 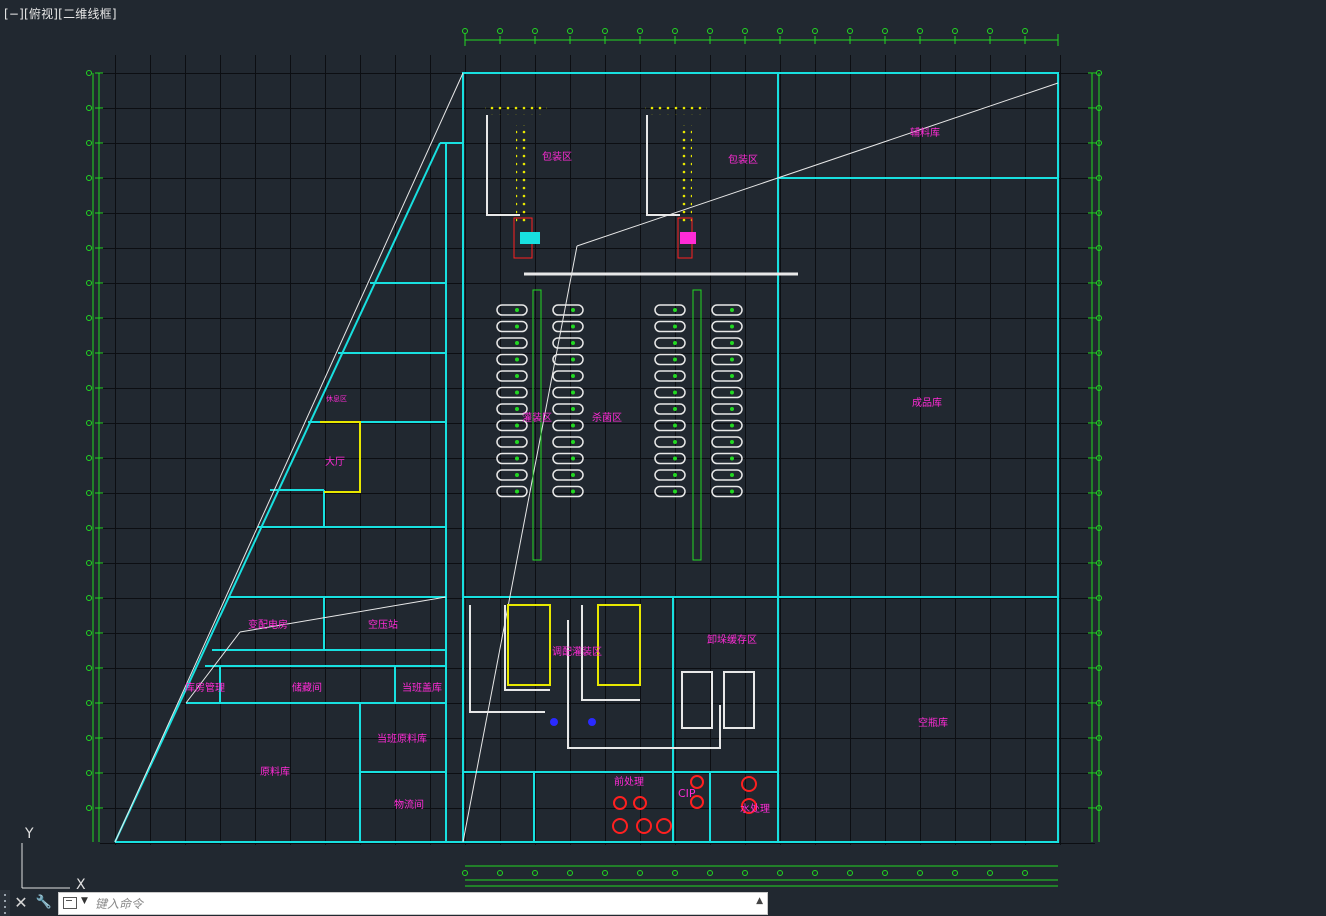 I want to click on zone-label: 空压站, so click(x=383, y=624).